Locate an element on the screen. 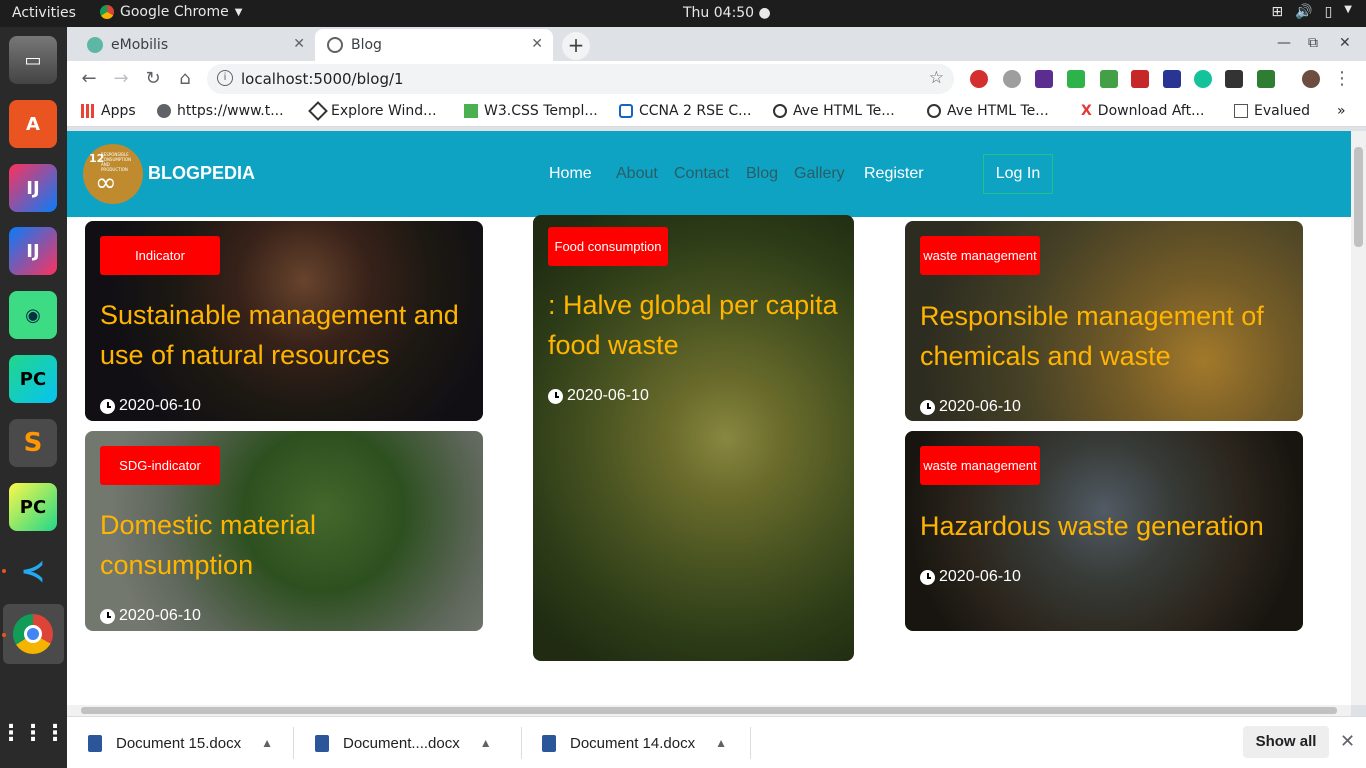  browser-toolbar: ← → ↻ ⌂ i localhost:5000/blog/1 ☆ ⋮ is located at coordinates (716, 79).